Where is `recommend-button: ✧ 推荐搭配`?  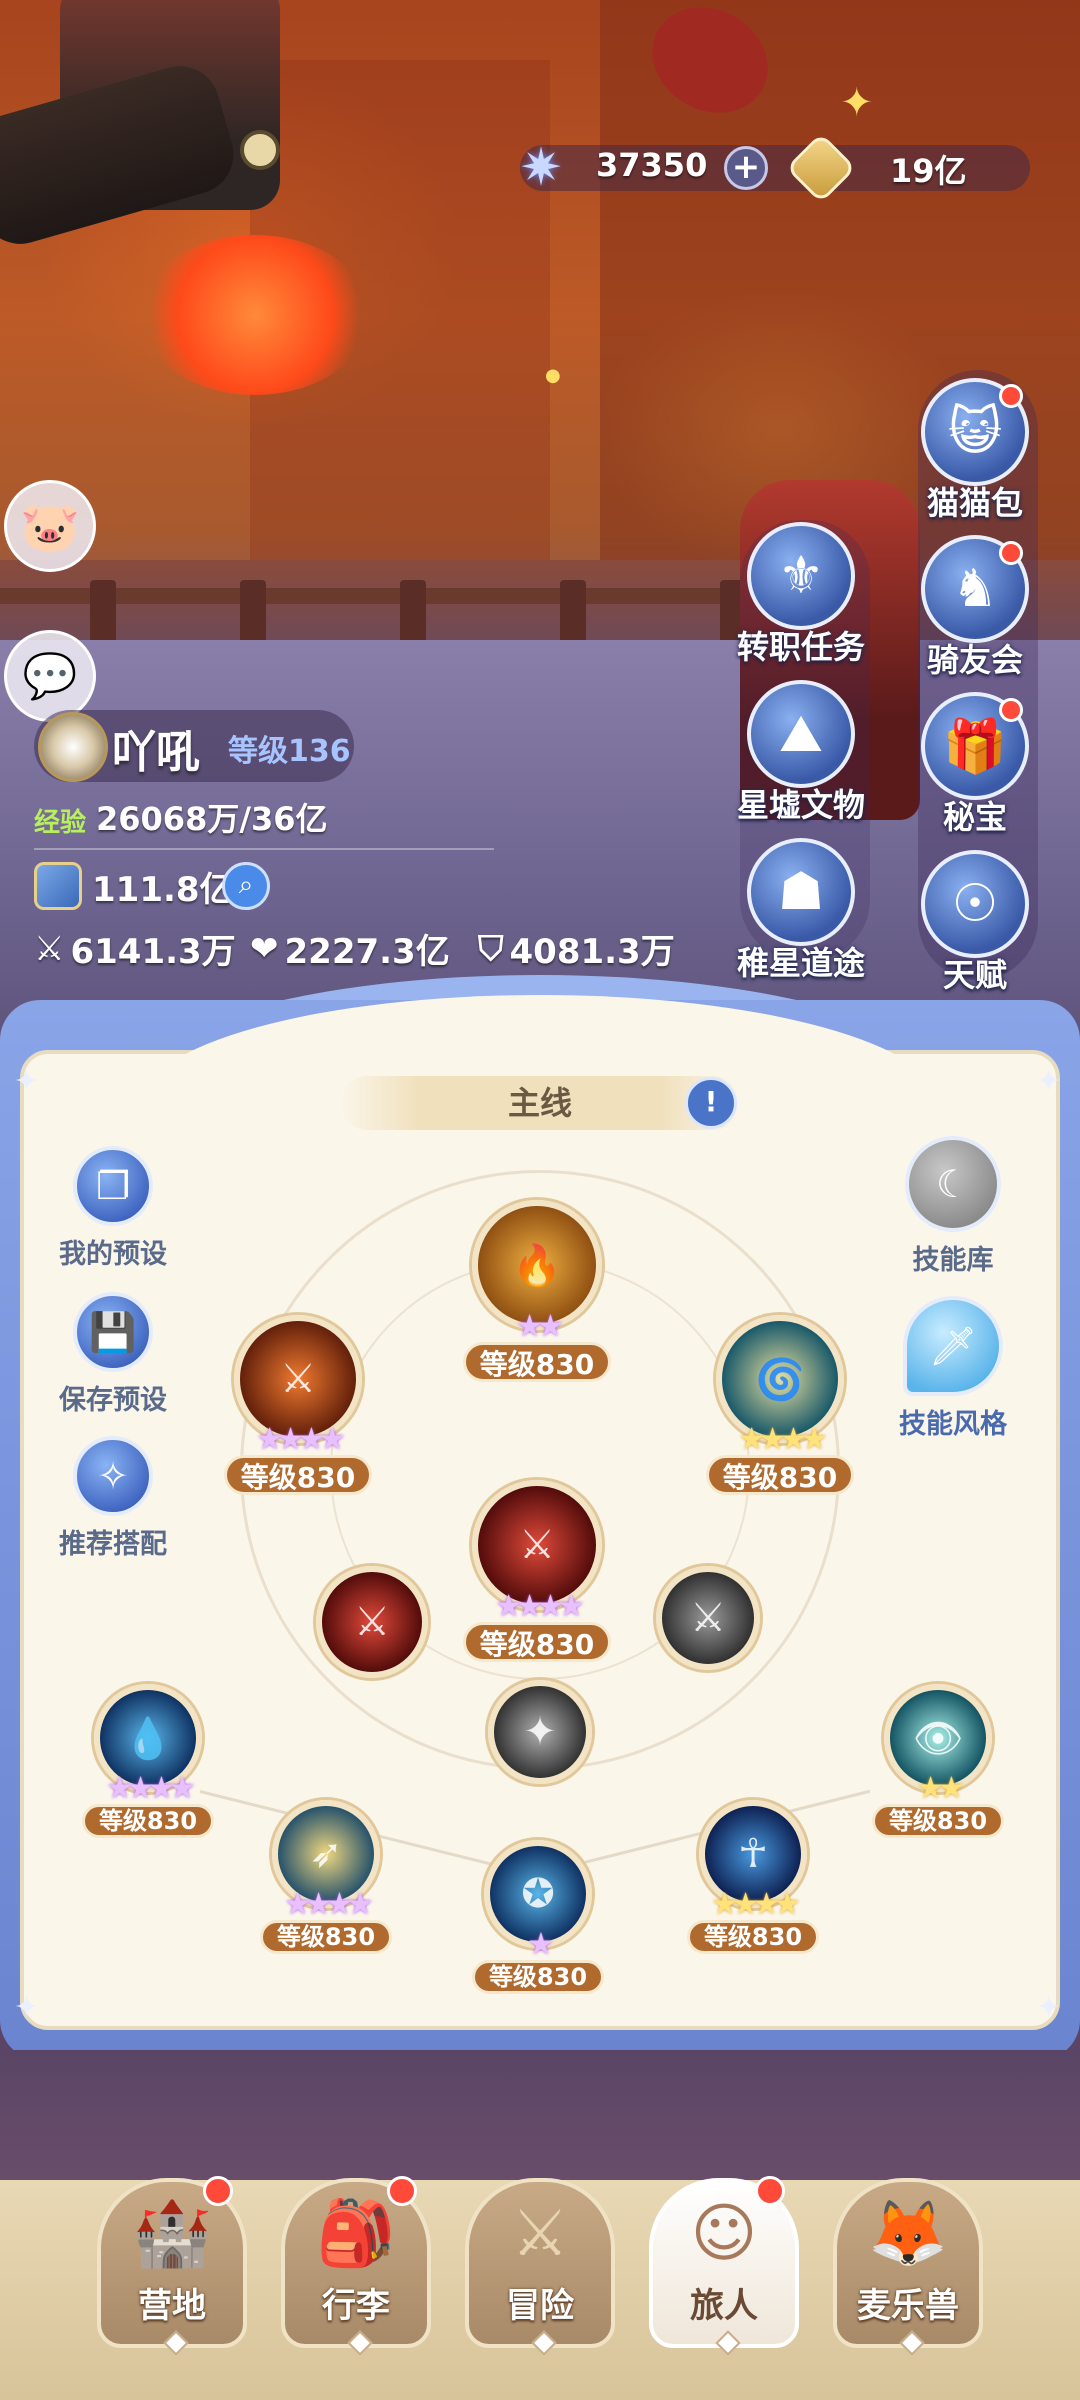
recommend-button: ✧ 推荐搭配 is located at coordinates (113, 1498).